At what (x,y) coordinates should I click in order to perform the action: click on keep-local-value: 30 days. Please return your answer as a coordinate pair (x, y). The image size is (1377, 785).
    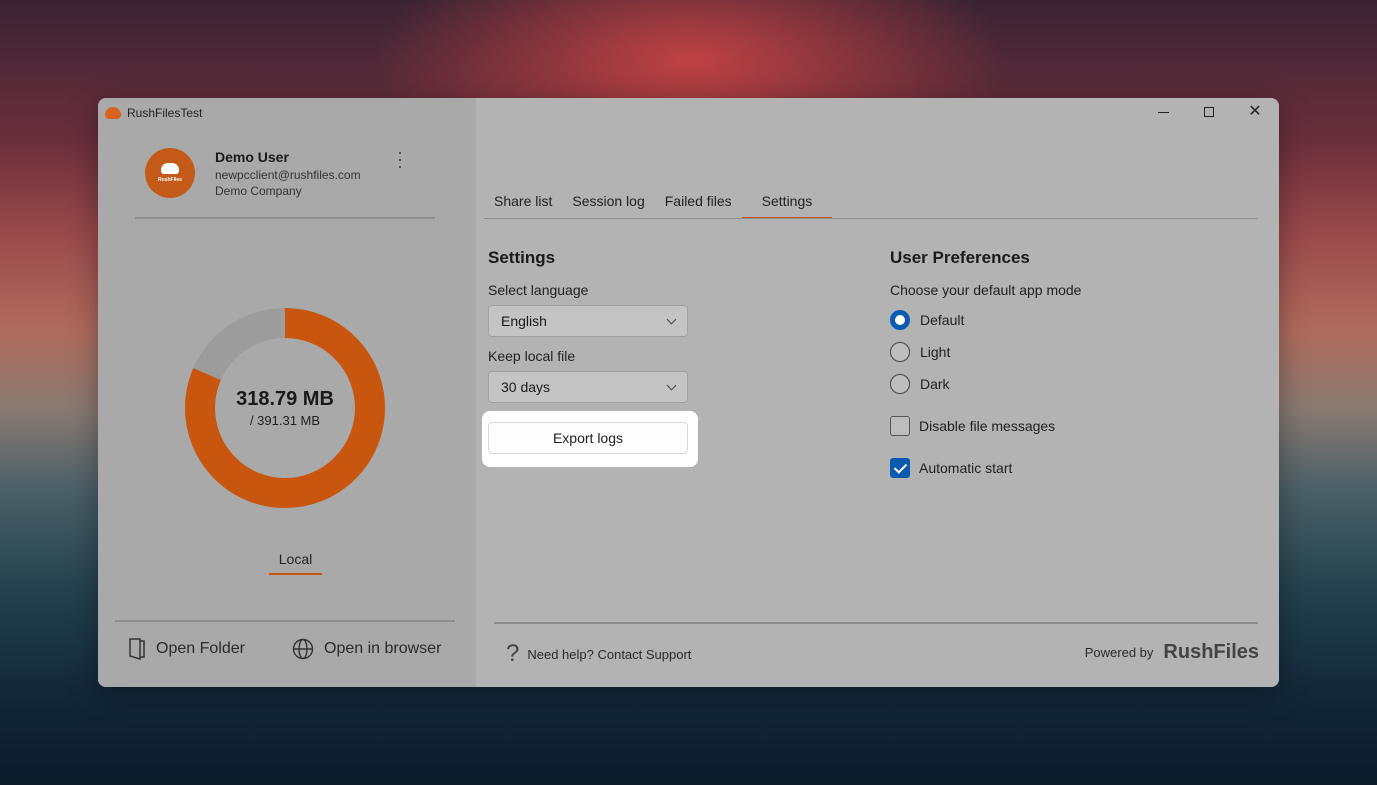
    Looking at the image, I should click on (526, 387).